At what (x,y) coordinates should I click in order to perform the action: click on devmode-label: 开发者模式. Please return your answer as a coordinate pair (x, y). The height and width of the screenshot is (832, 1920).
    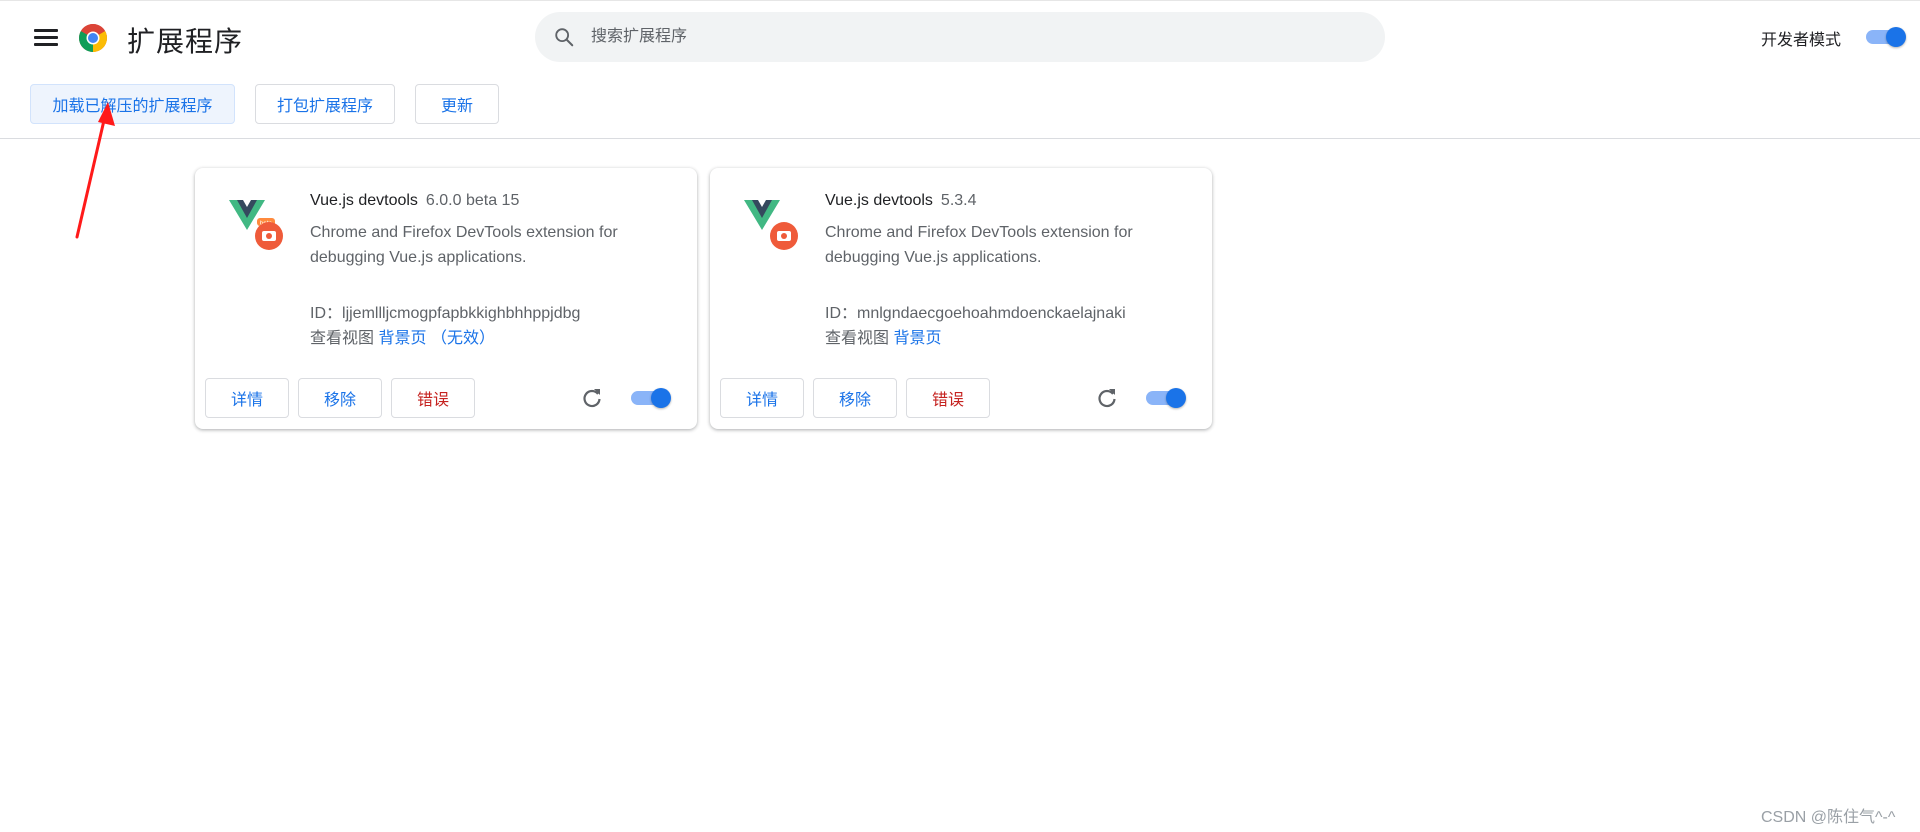
    Looking at the image, I should click on (1801, 40).